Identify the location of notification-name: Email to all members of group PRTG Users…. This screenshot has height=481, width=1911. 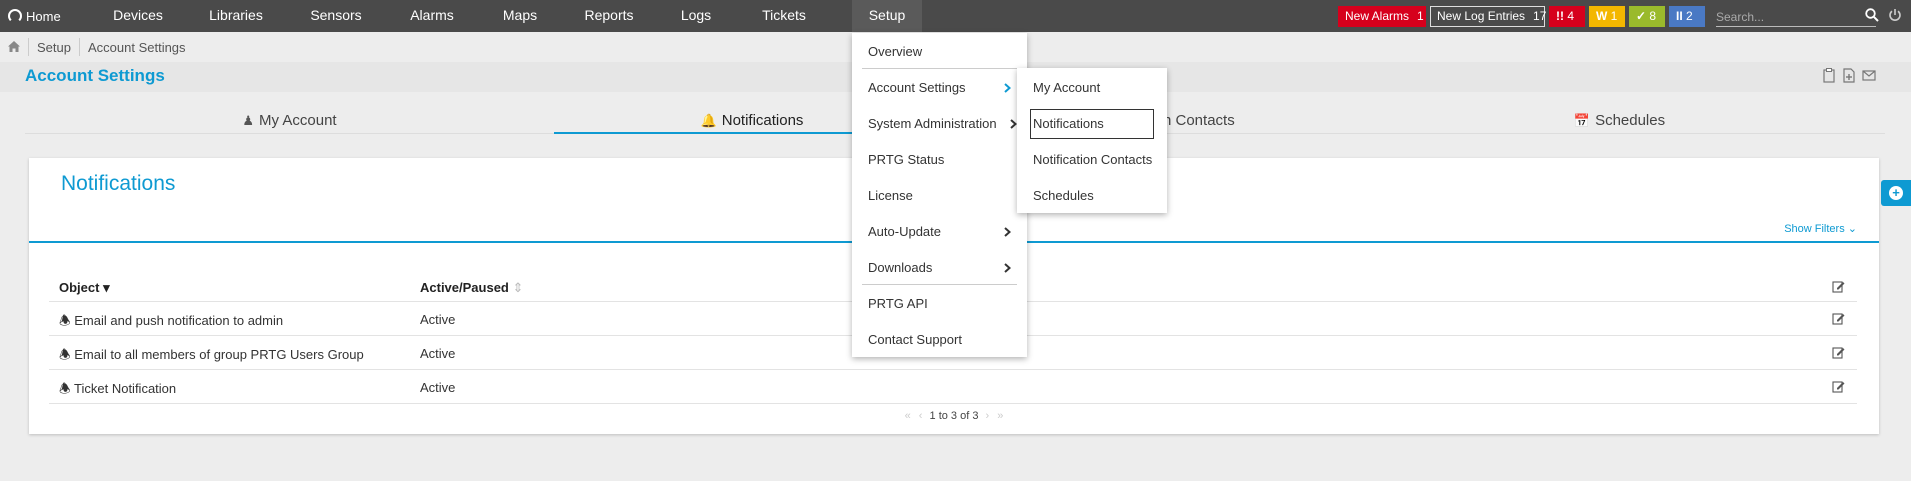
(219, 354).